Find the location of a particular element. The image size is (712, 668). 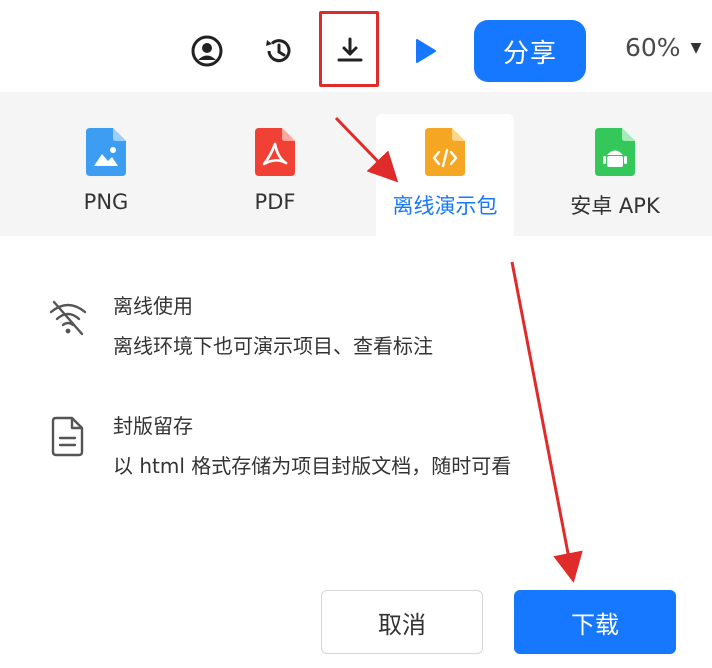

top-toolbar: 分享 60% ▼ is located at coordinates (356, 46).